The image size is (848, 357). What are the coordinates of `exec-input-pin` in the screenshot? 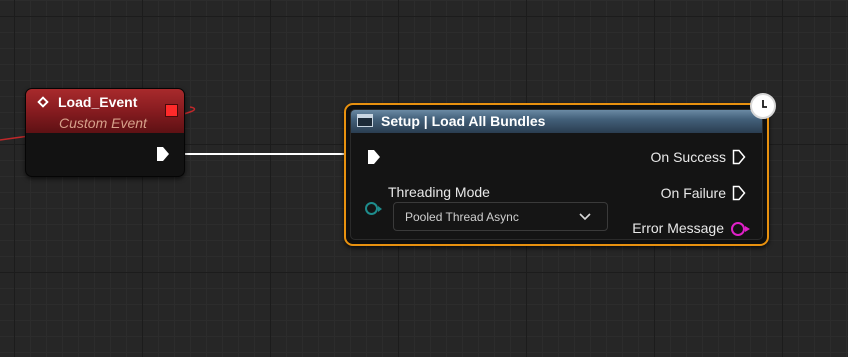 It's located at (374, 157).